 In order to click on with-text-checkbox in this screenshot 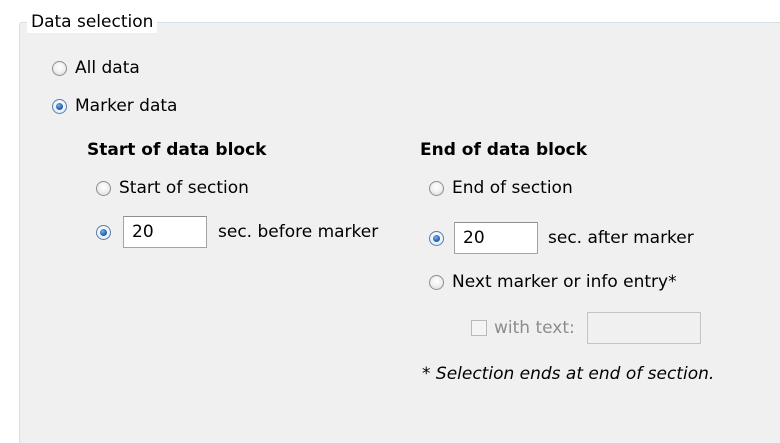, I will do `click(479, 328)`.